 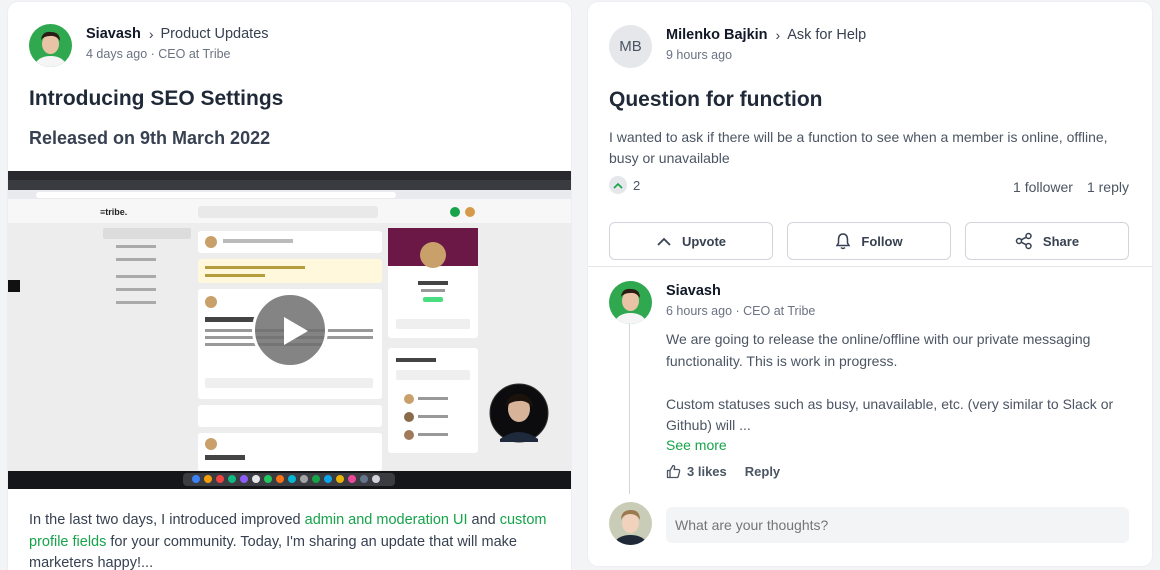 What do you see at coordinates (897, 525) in the screenshot?
I see `comment-input` at bounding box center [897, 525].